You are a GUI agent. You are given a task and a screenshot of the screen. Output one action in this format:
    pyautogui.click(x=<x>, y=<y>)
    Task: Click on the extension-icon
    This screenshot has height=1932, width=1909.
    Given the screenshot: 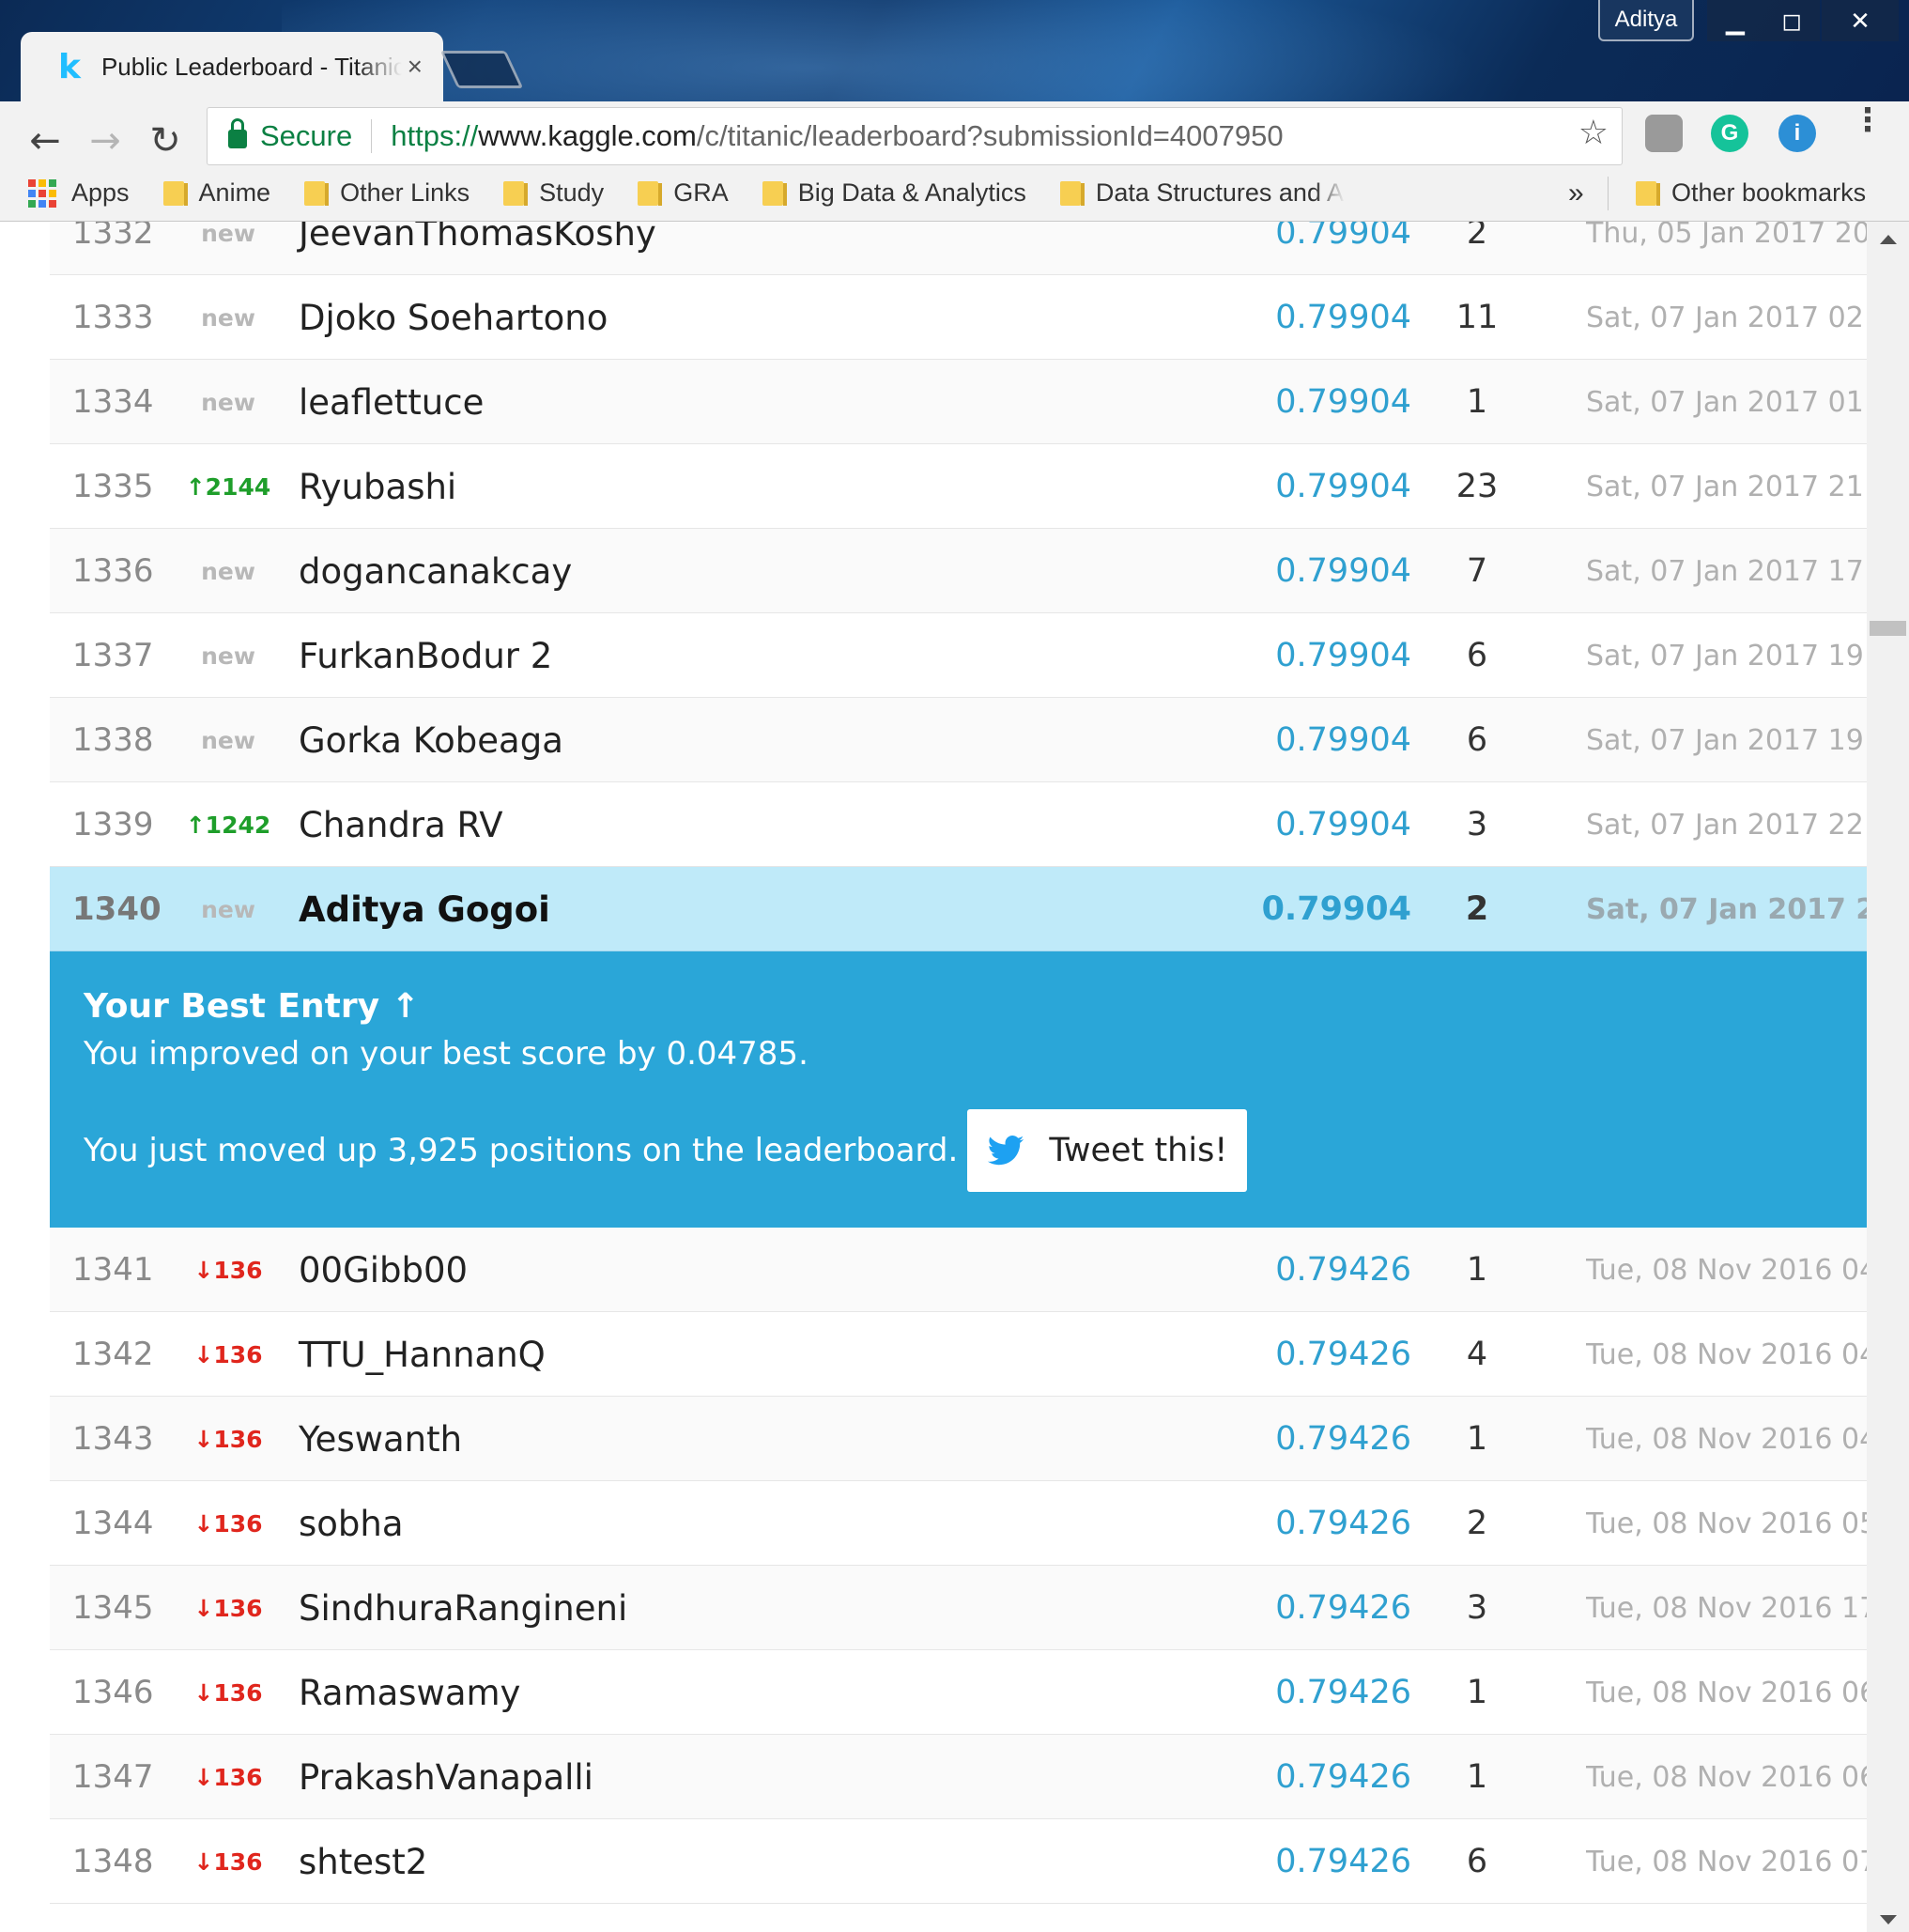 What is the action you would take?
    pyautogui.click(x=1664, y=133)
    